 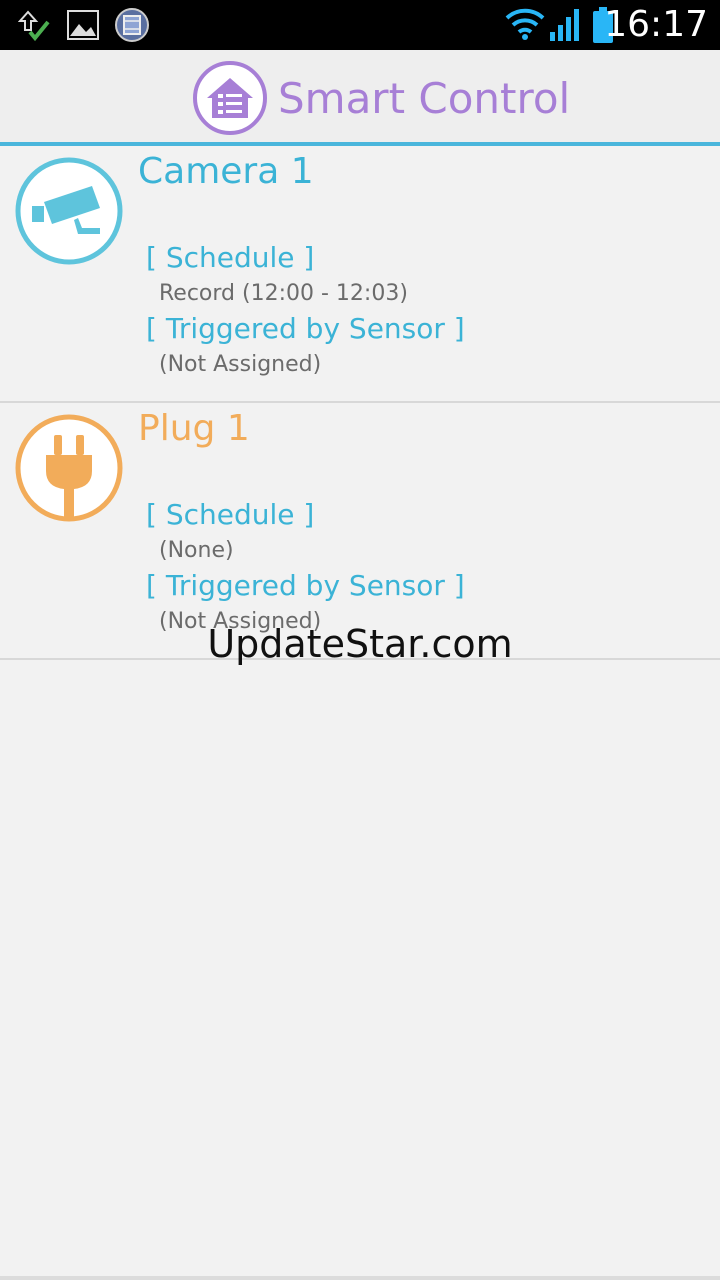 I want to click on device-name: Plug 1, so click(x=194, y=428).